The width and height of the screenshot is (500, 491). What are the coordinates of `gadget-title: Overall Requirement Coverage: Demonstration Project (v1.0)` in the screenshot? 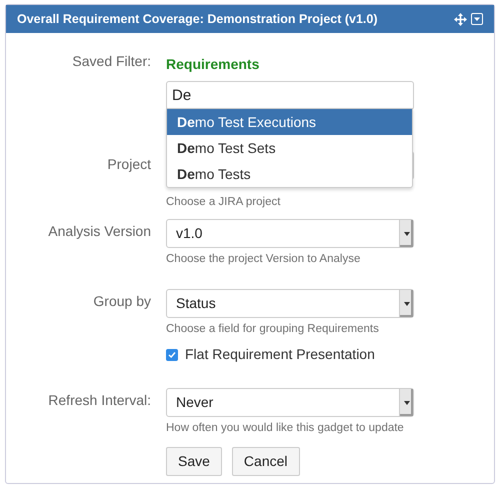 It's located at (197, 19).